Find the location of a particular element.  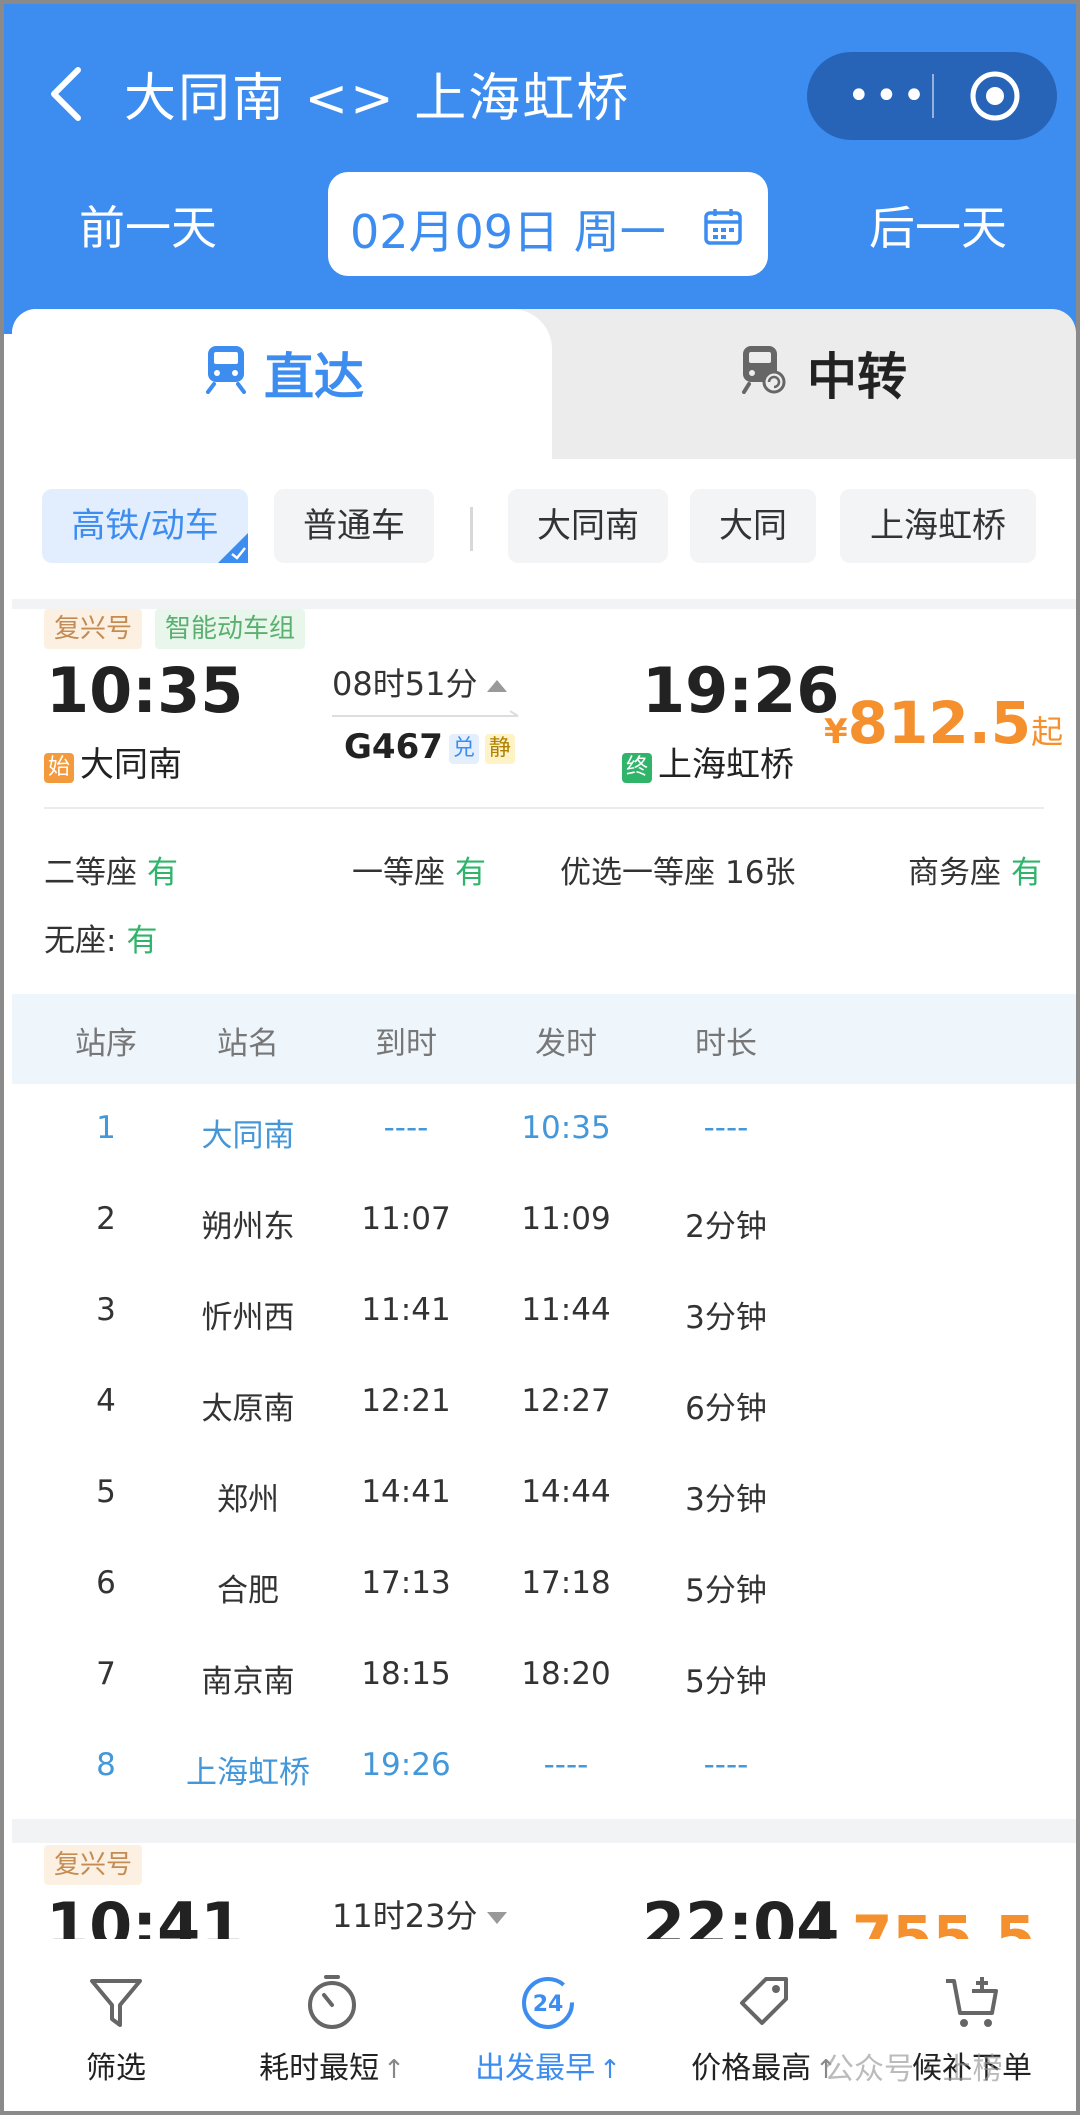

more-icon: ••• is located at coordinates (886, 96).